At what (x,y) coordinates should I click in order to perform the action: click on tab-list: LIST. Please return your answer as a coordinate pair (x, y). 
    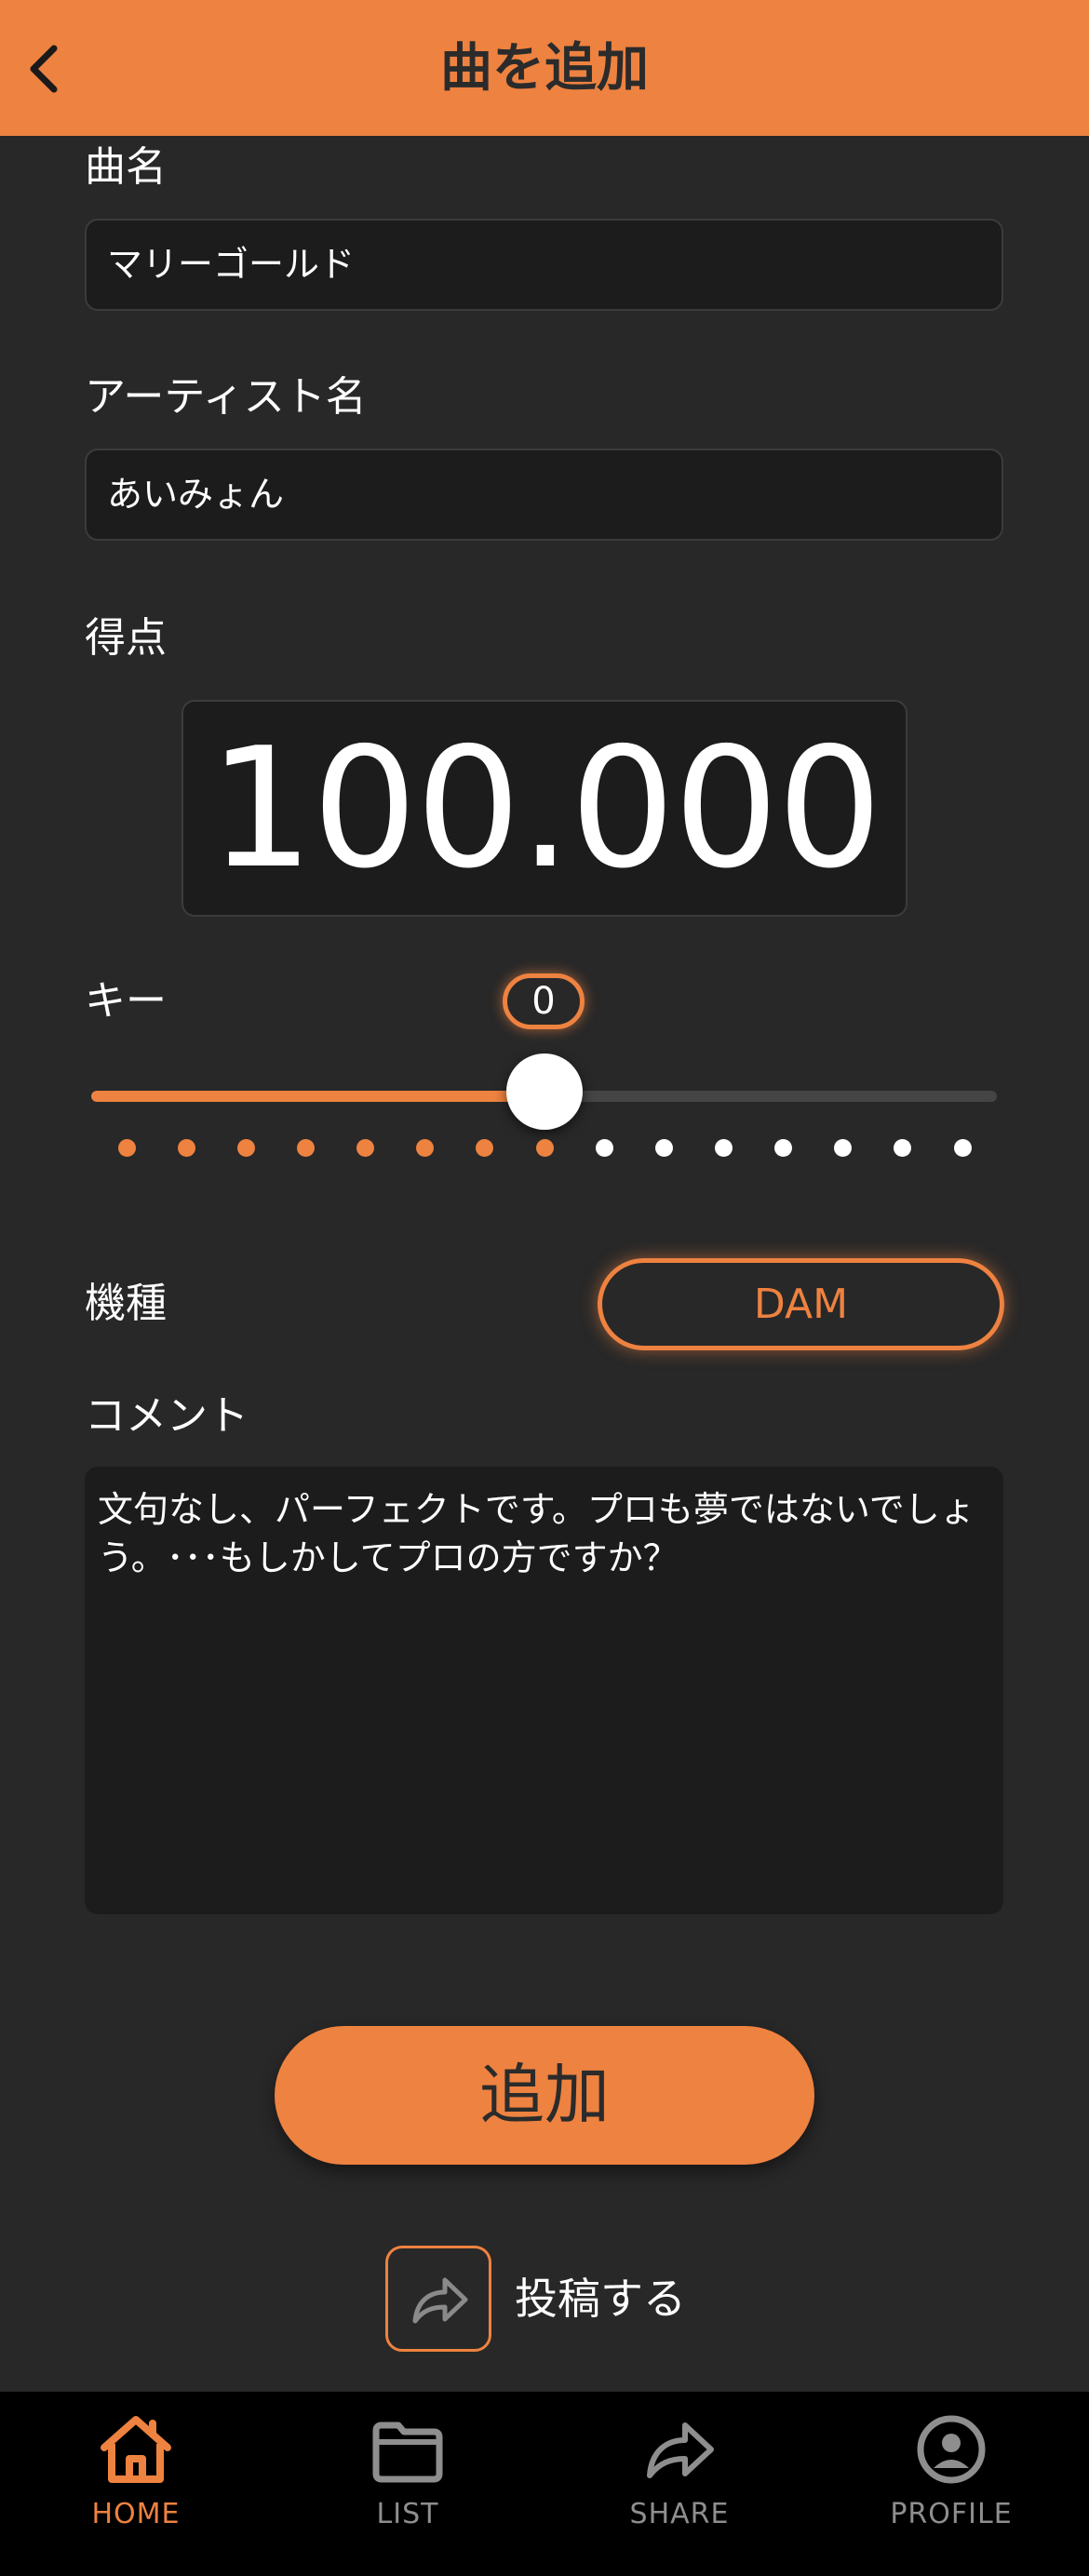
    Looking at the image, I should click on (408, 2484).